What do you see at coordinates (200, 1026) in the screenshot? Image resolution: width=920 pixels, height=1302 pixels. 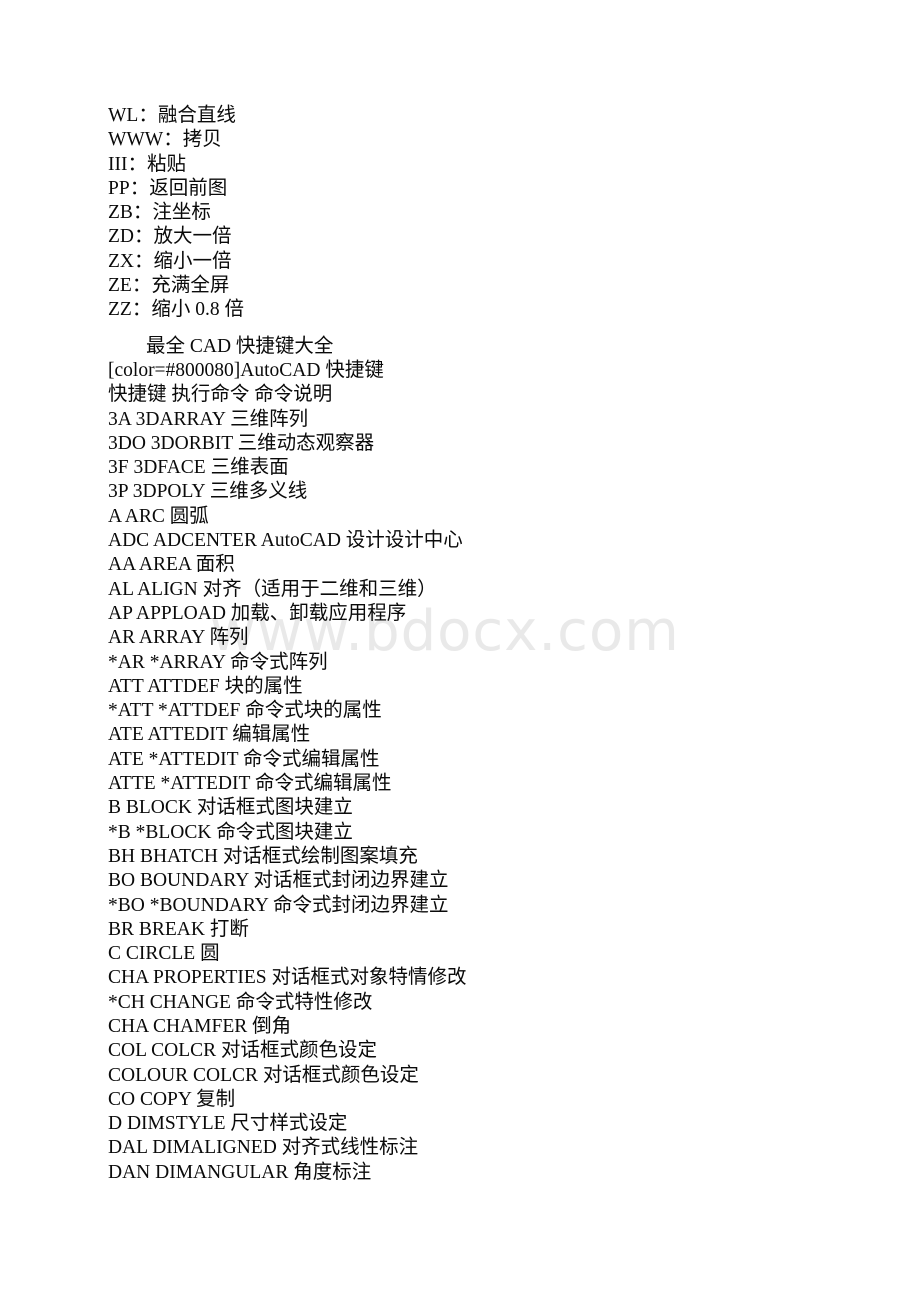 I see `text-line: CHA CHAMFER 倒角` at bounding box center [200, 1026].